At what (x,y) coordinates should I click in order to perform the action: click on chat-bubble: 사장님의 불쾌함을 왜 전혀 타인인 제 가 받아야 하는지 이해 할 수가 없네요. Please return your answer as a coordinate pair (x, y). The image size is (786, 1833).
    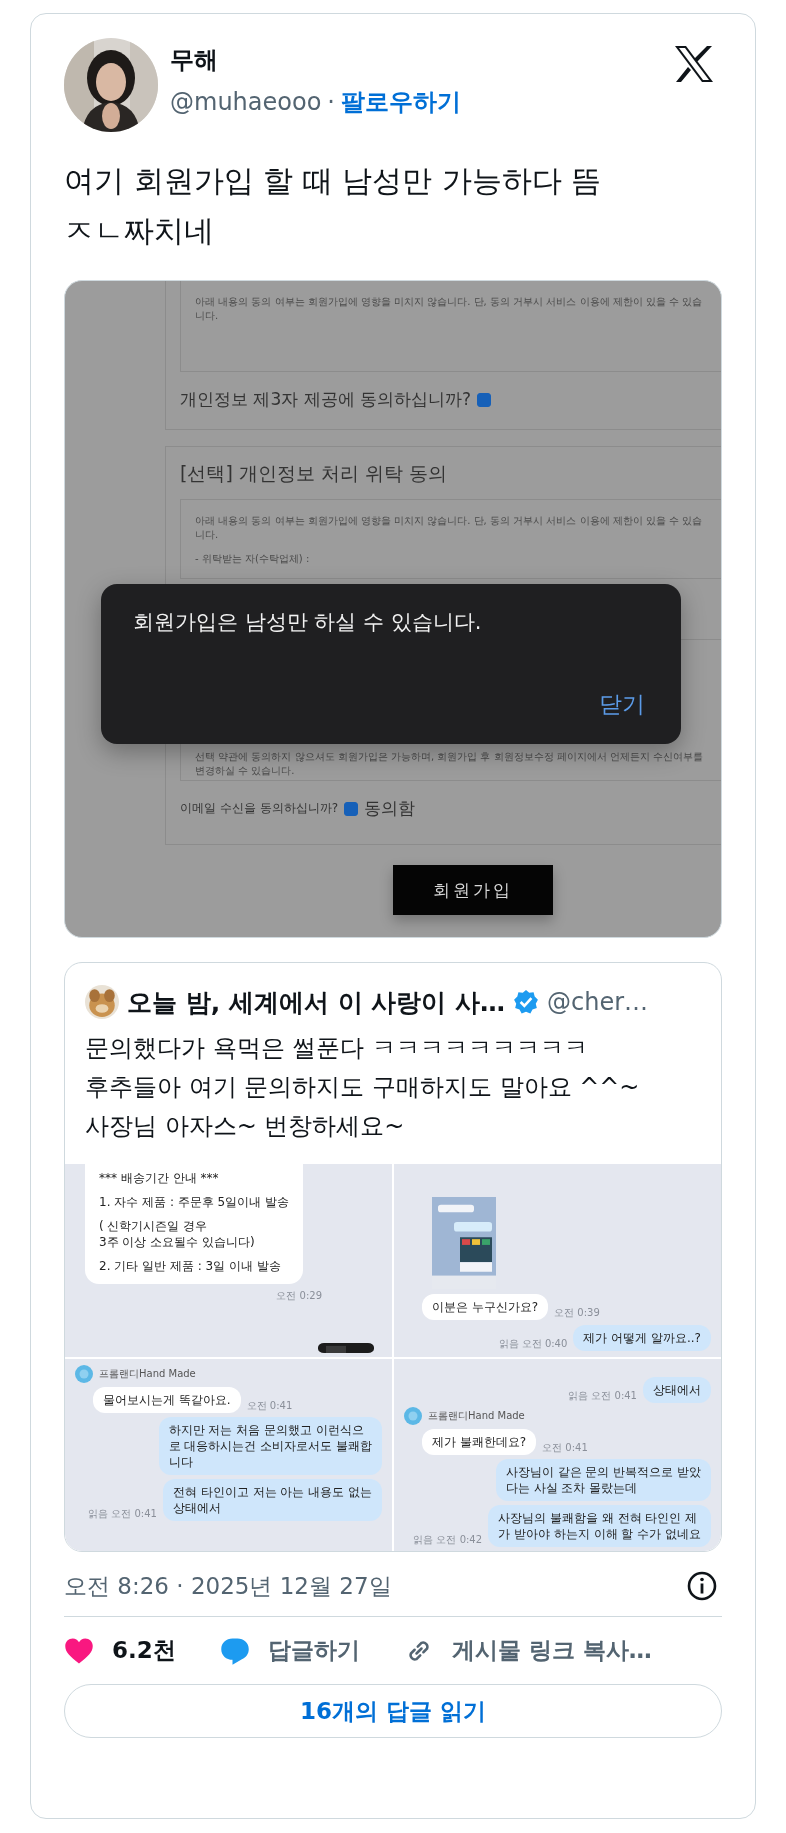
    Looking at the image, I should click on (599, 1526).